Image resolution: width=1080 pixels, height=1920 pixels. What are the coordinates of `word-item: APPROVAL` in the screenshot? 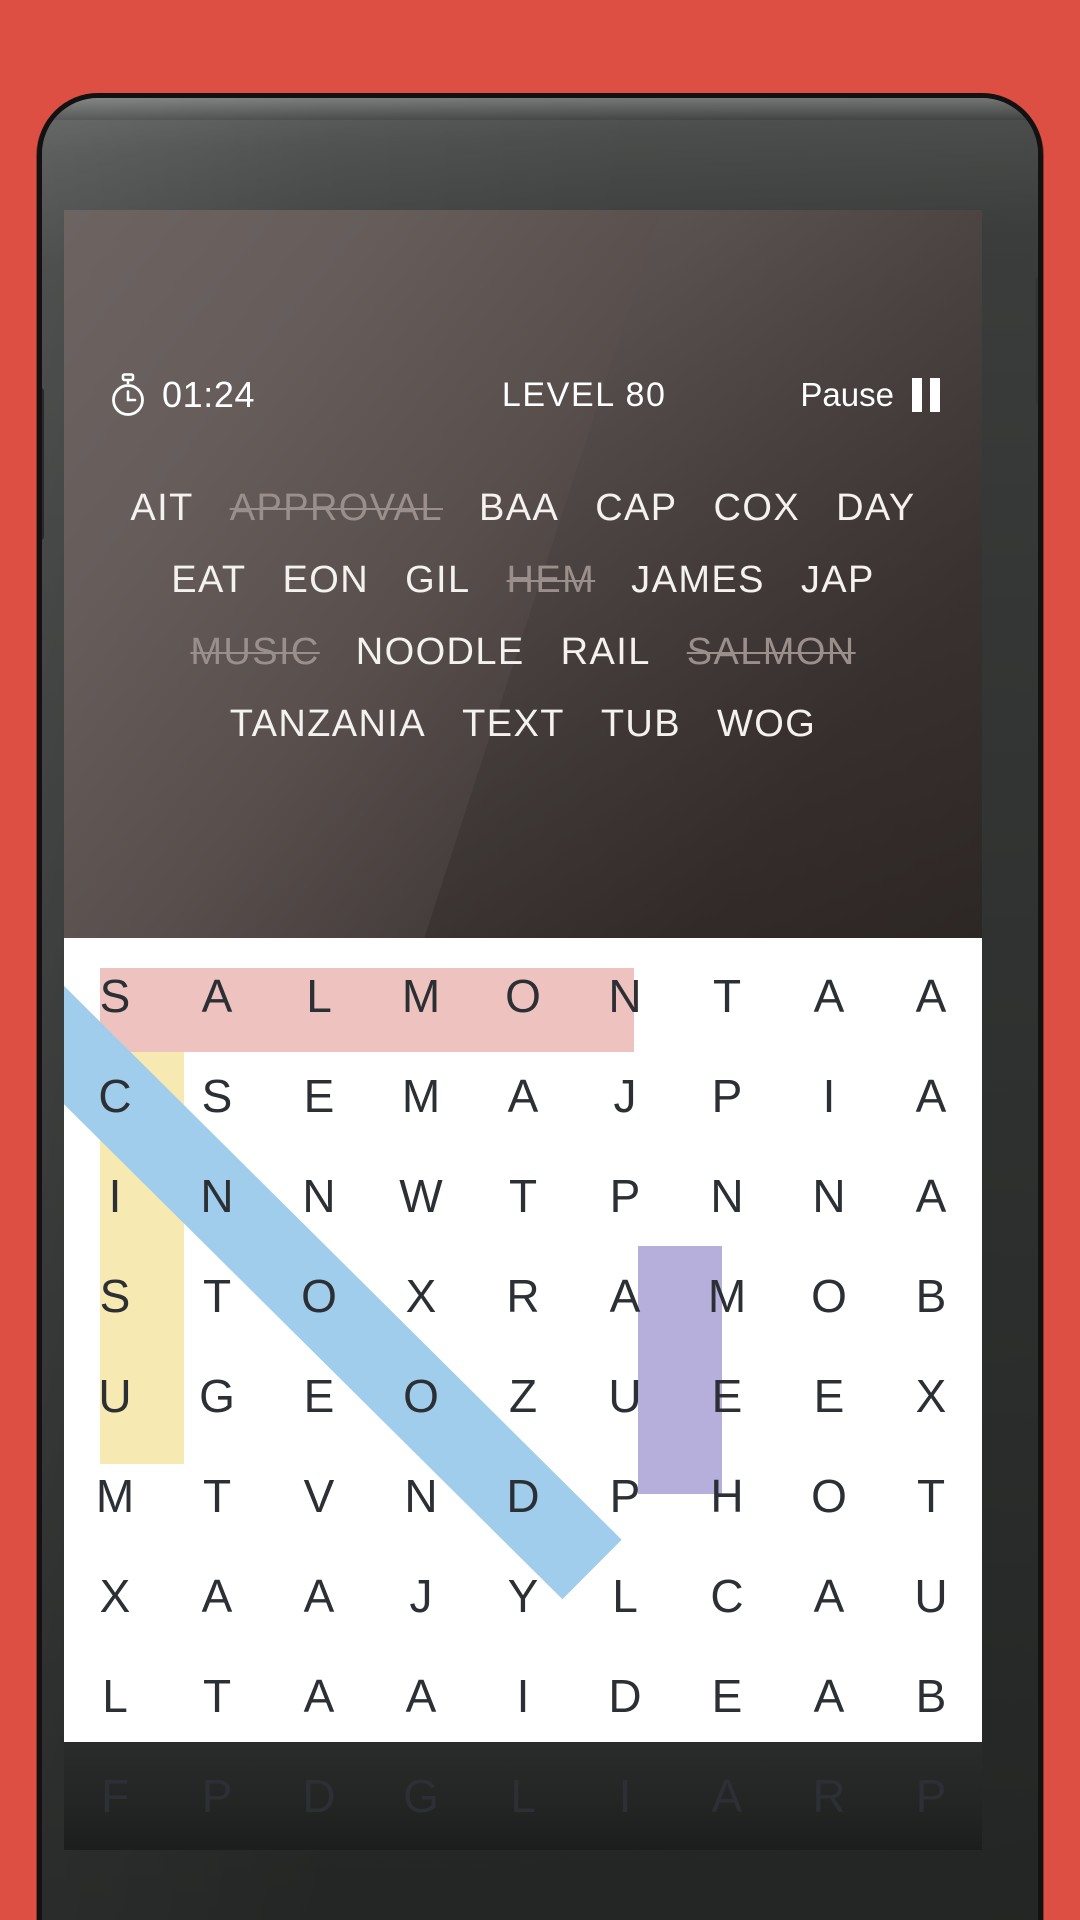 It's located at (336, 508).